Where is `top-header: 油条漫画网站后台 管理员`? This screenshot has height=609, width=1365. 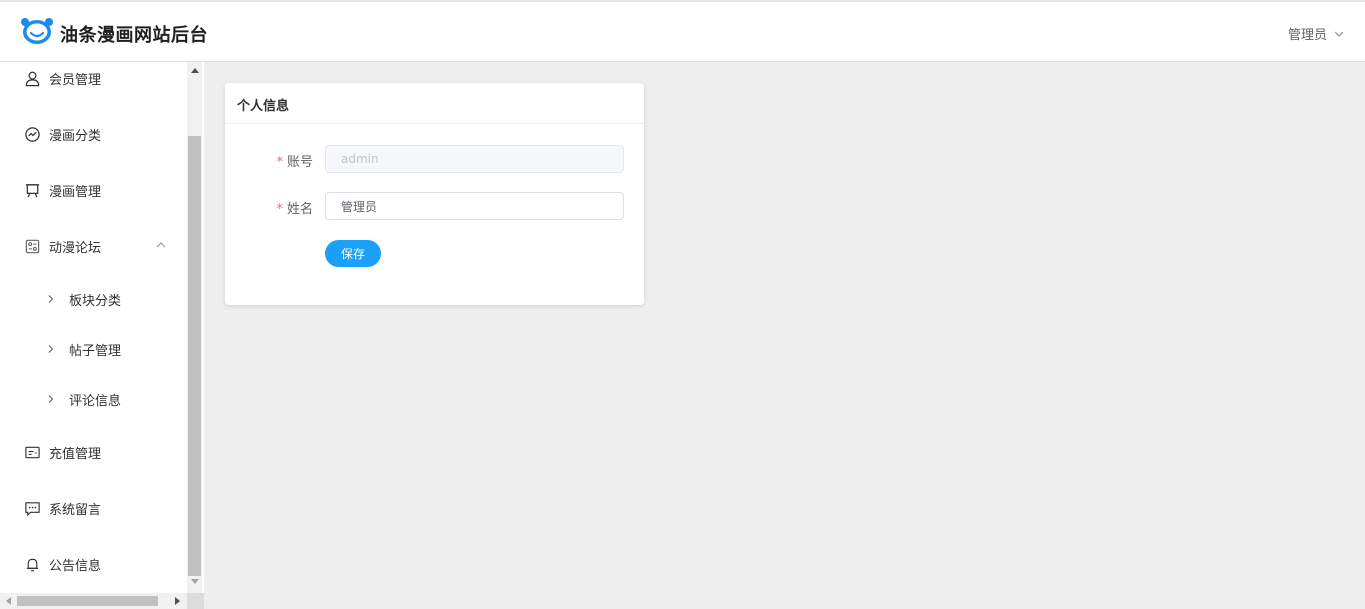
top-header: 油条漫画网站后台 管理员 is located at coordinates (682, 31).